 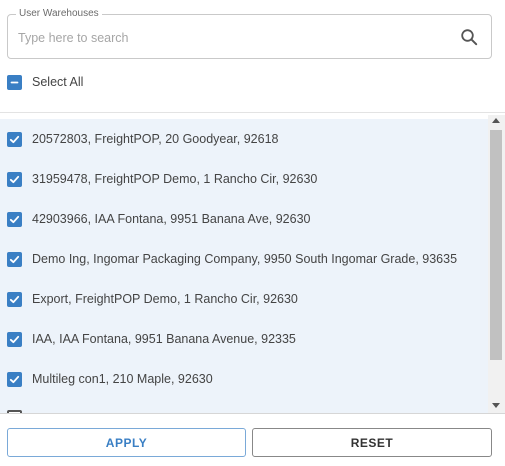 What do you see at coordinates (496, 405) in the screenshot?
I see `scroll-down-arrow-icon` at bounding box center [496, 405].